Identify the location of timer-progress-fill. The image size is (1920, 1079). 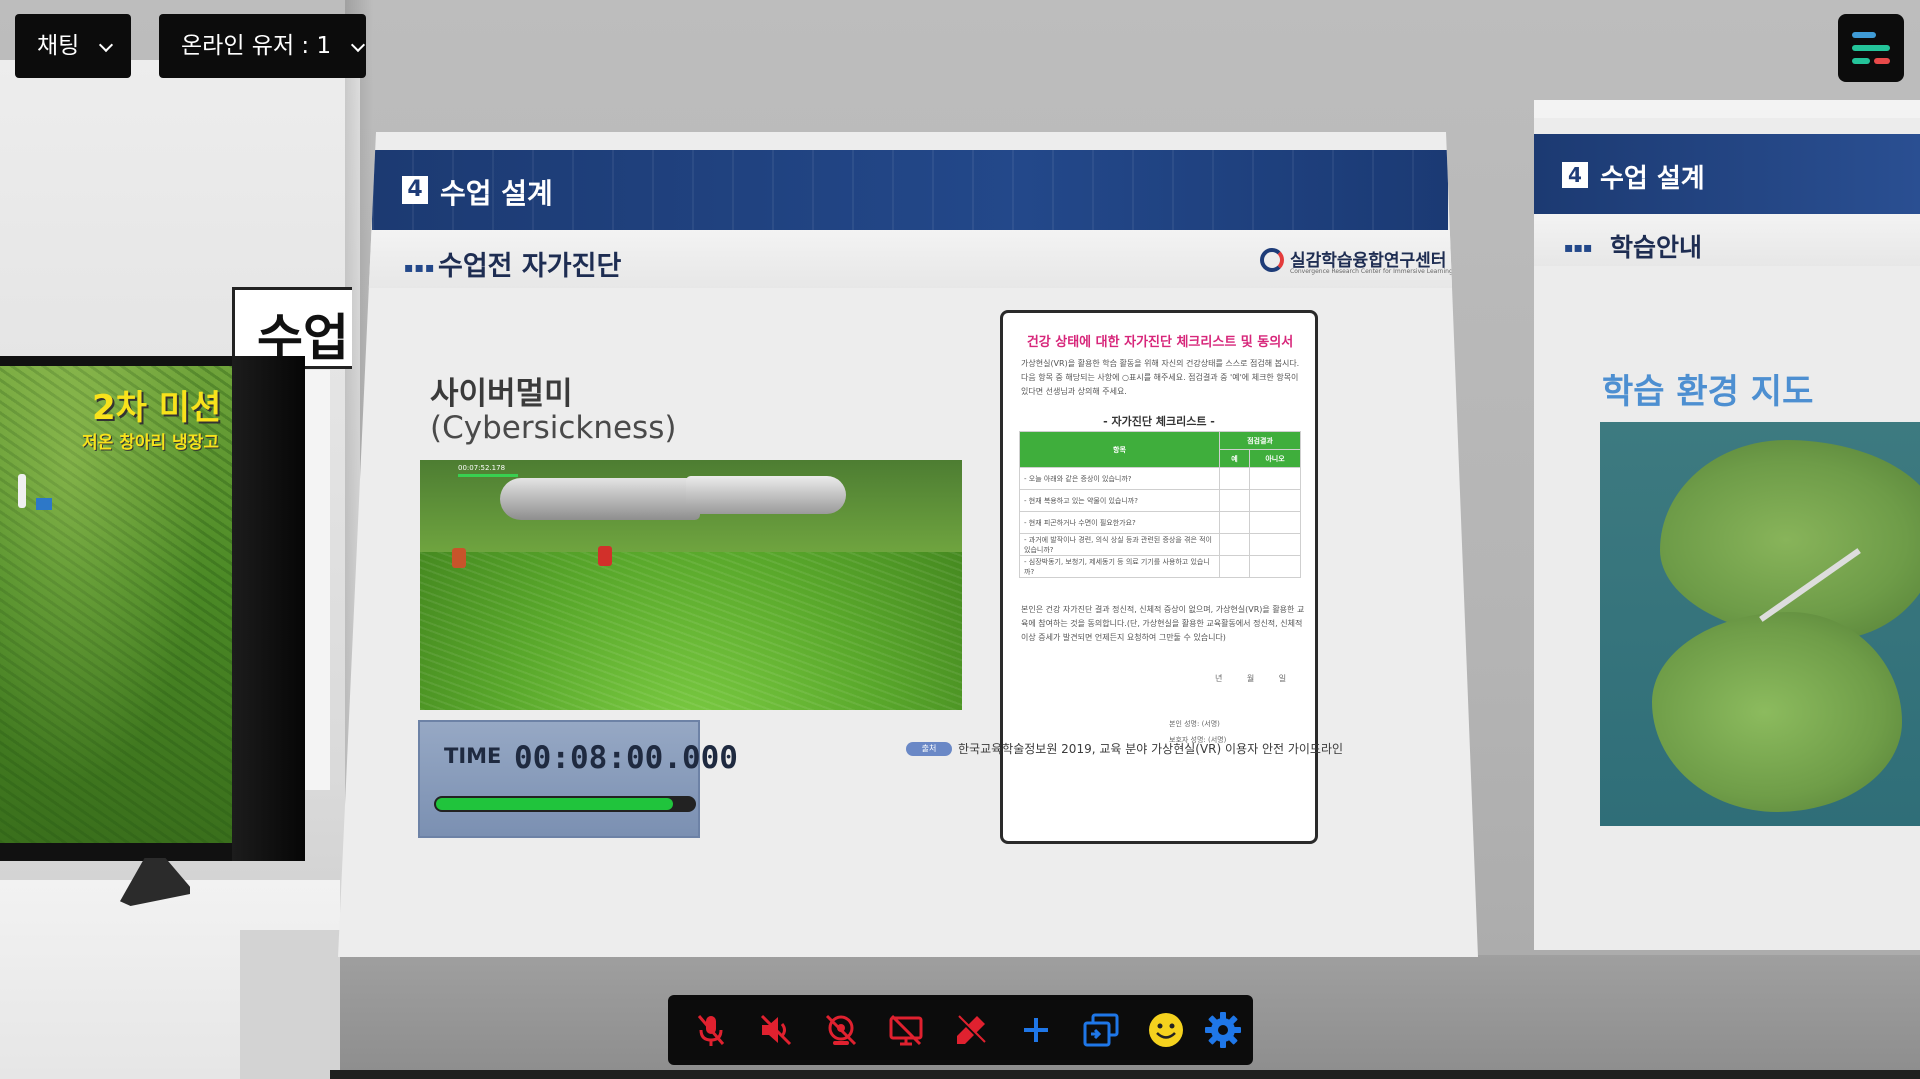
(554, 804).